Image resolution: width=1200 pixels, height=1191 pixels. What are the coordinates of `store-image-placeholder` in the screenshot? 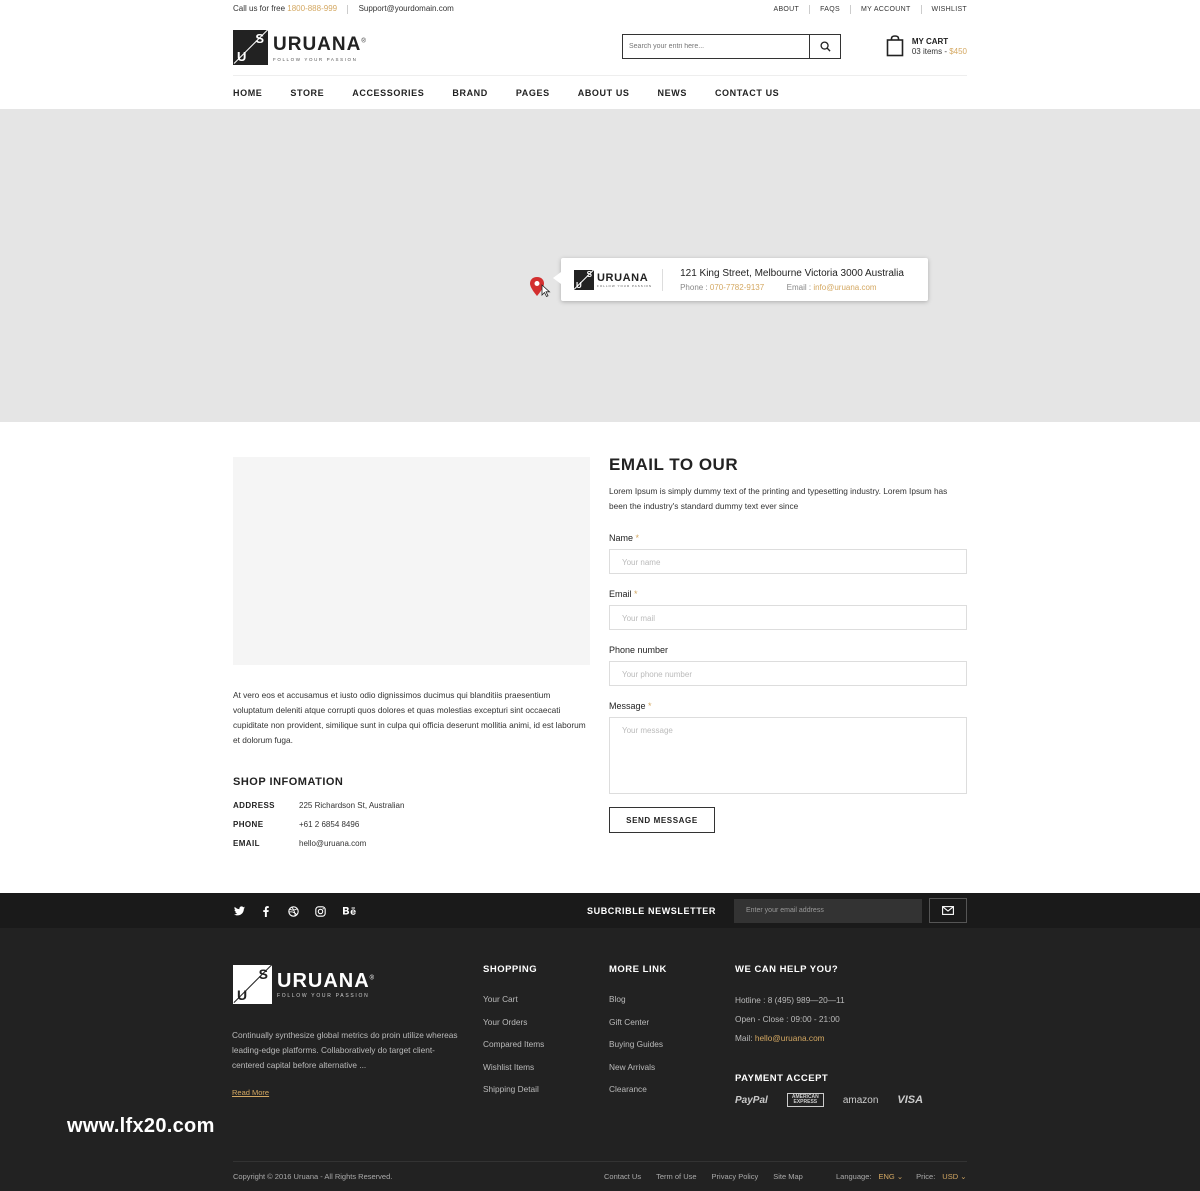 It's located at (411, 561).